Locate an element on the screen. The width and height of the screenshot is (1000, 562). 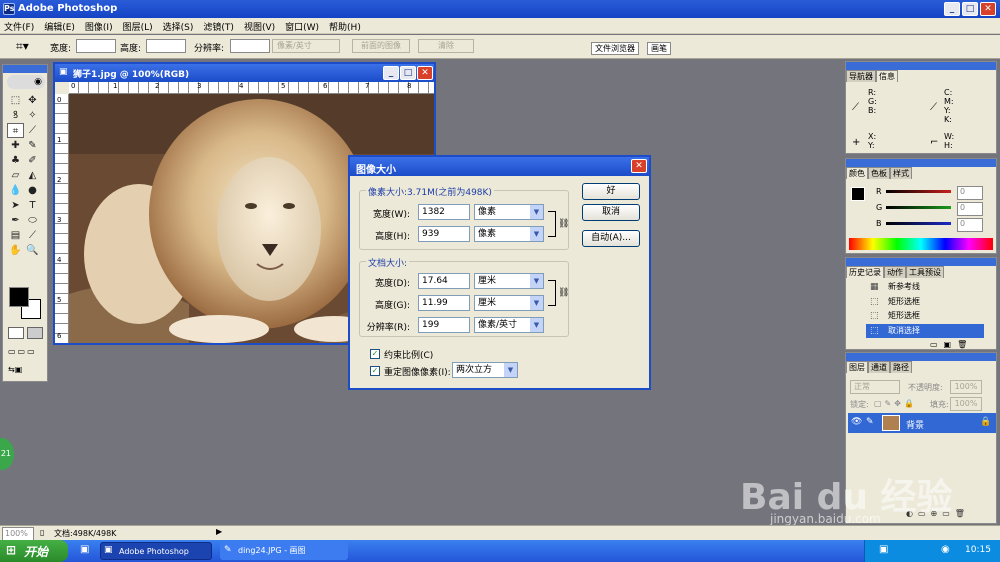
channel-g-value: 0 is located at coordinates (970, 209).